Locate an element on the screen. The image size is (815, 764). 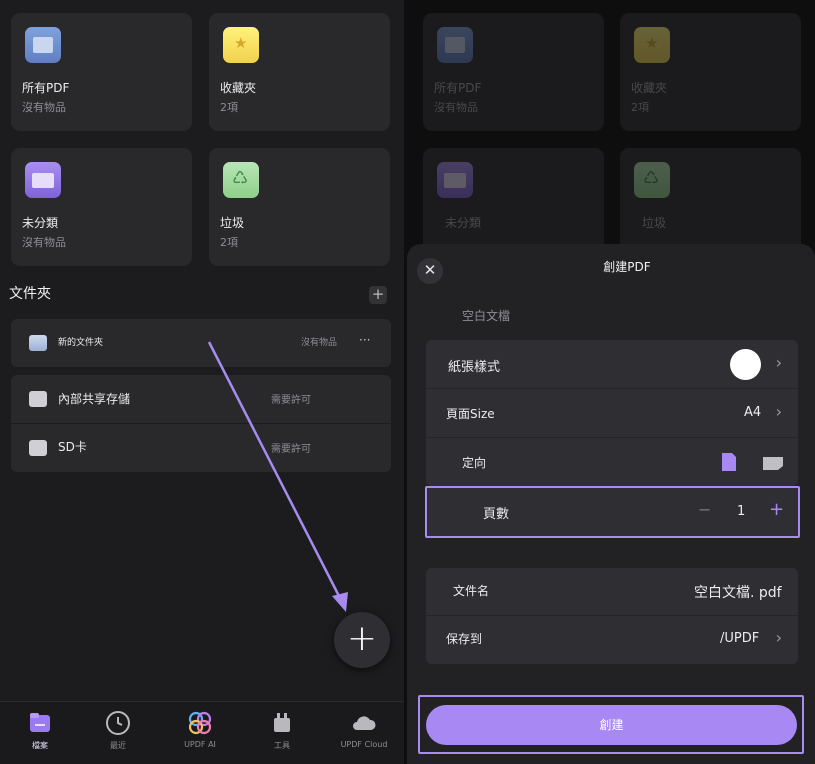
add-fab-button: + is located at coordinates (362, 640).